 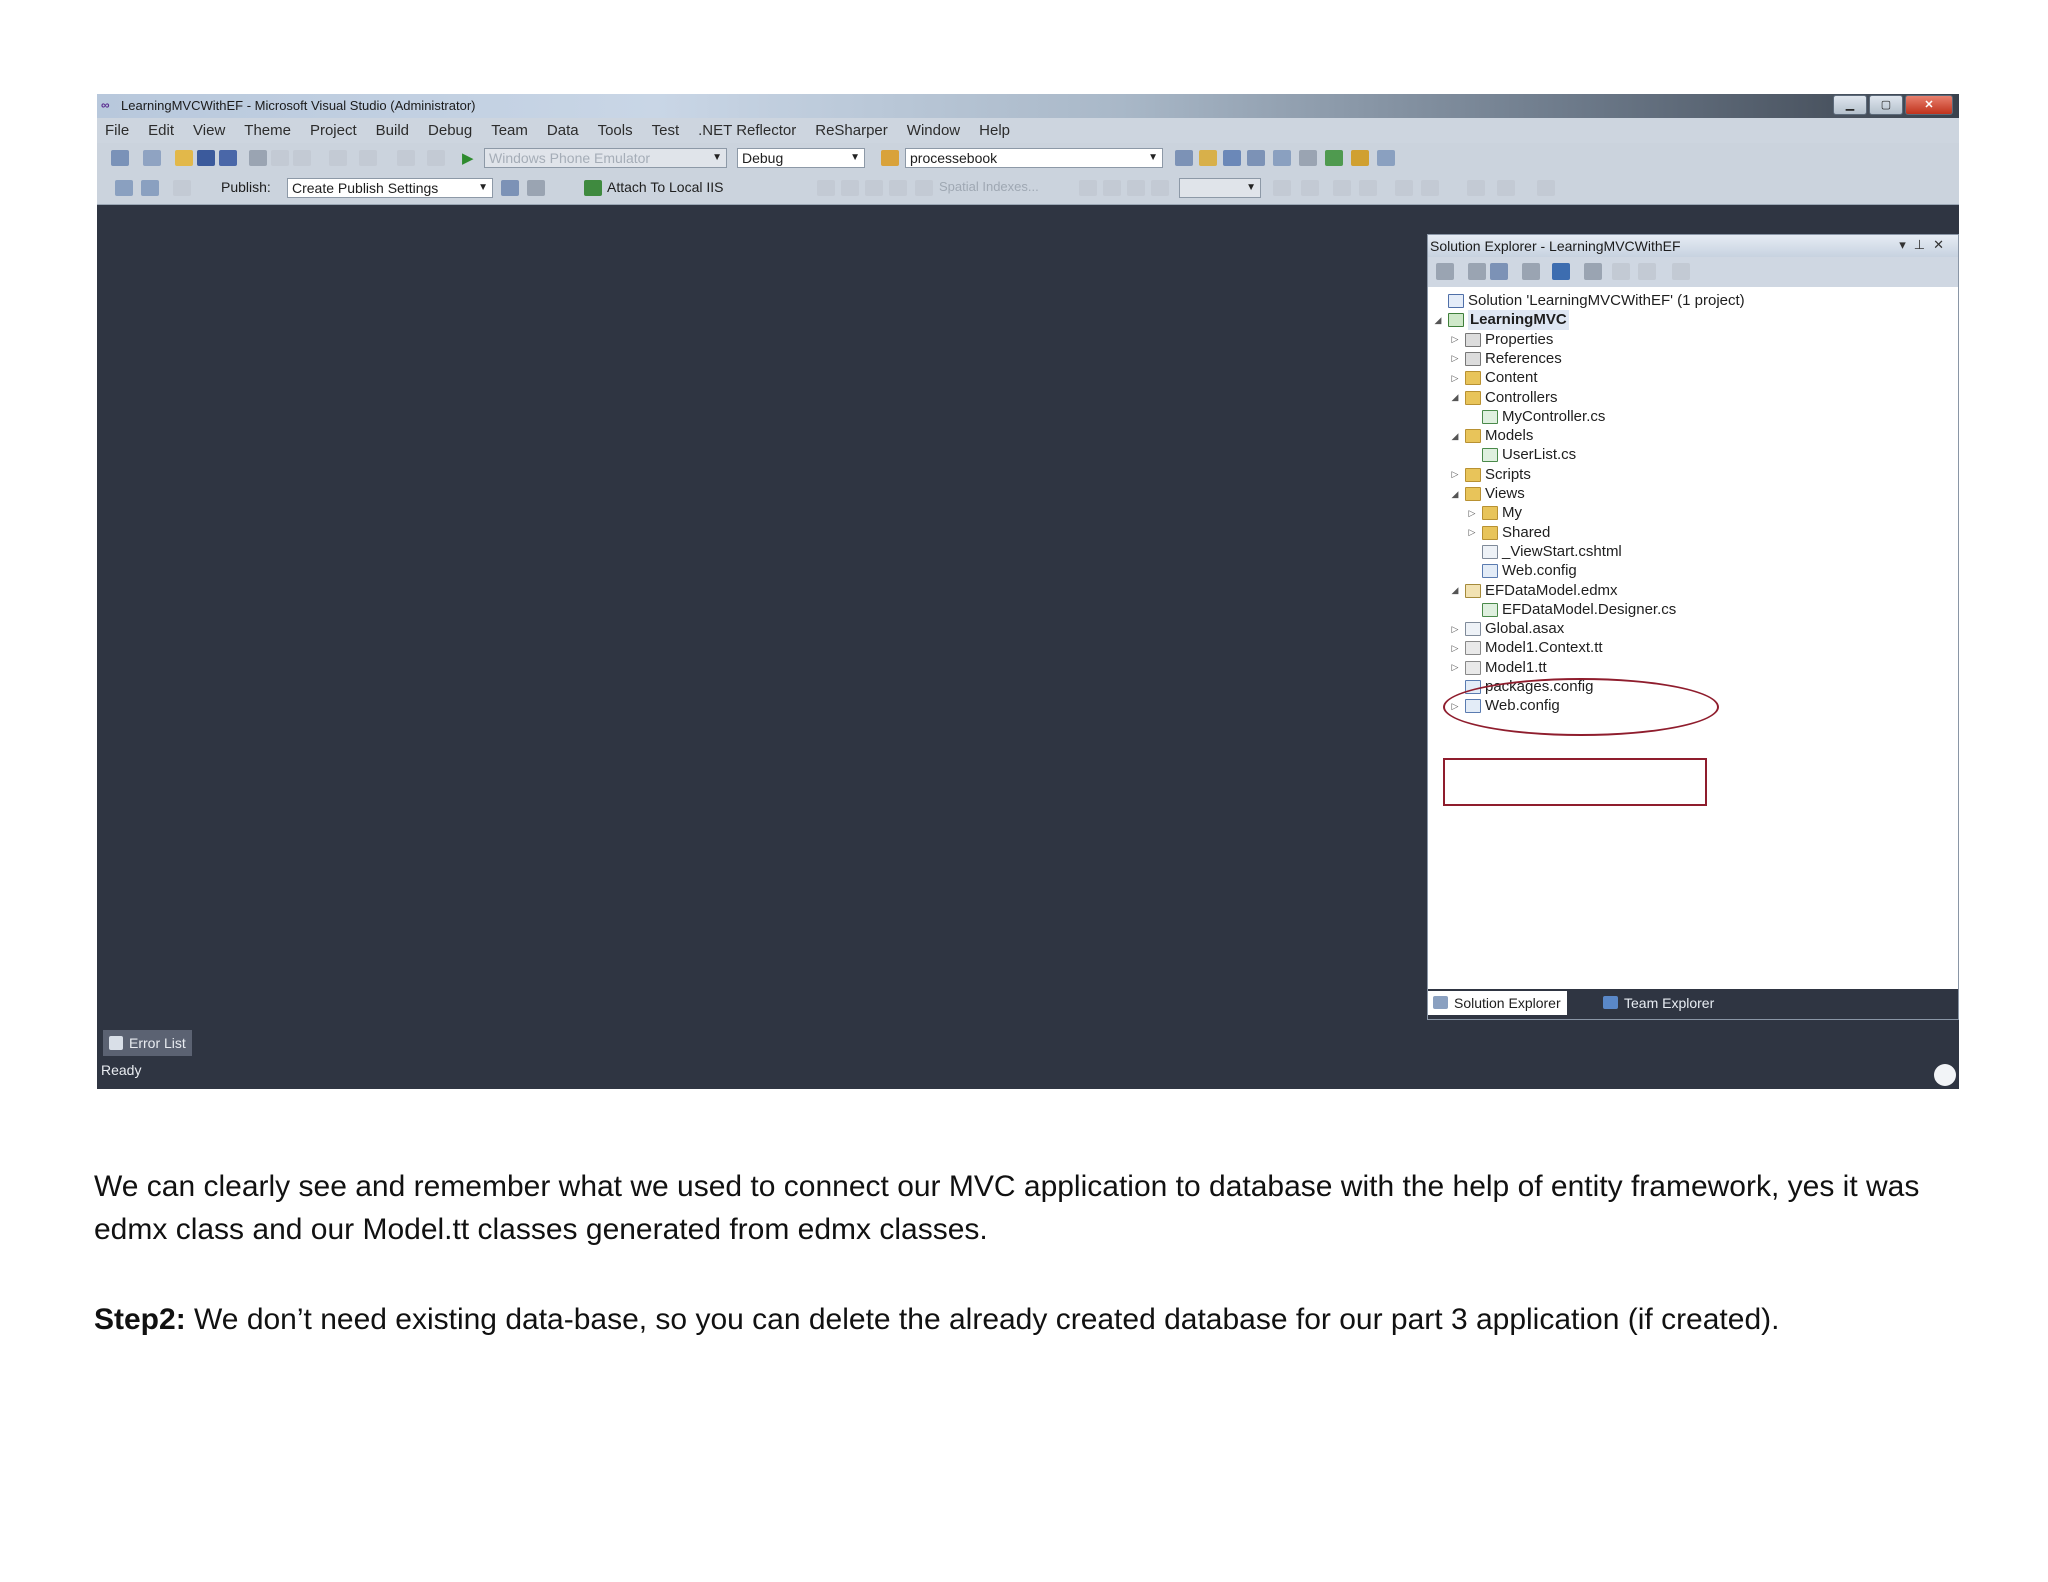 What do you see at coordinates (615, 130) in the screenshot?
I see `menu-tools: Tools` at bounding box center [615, 130].